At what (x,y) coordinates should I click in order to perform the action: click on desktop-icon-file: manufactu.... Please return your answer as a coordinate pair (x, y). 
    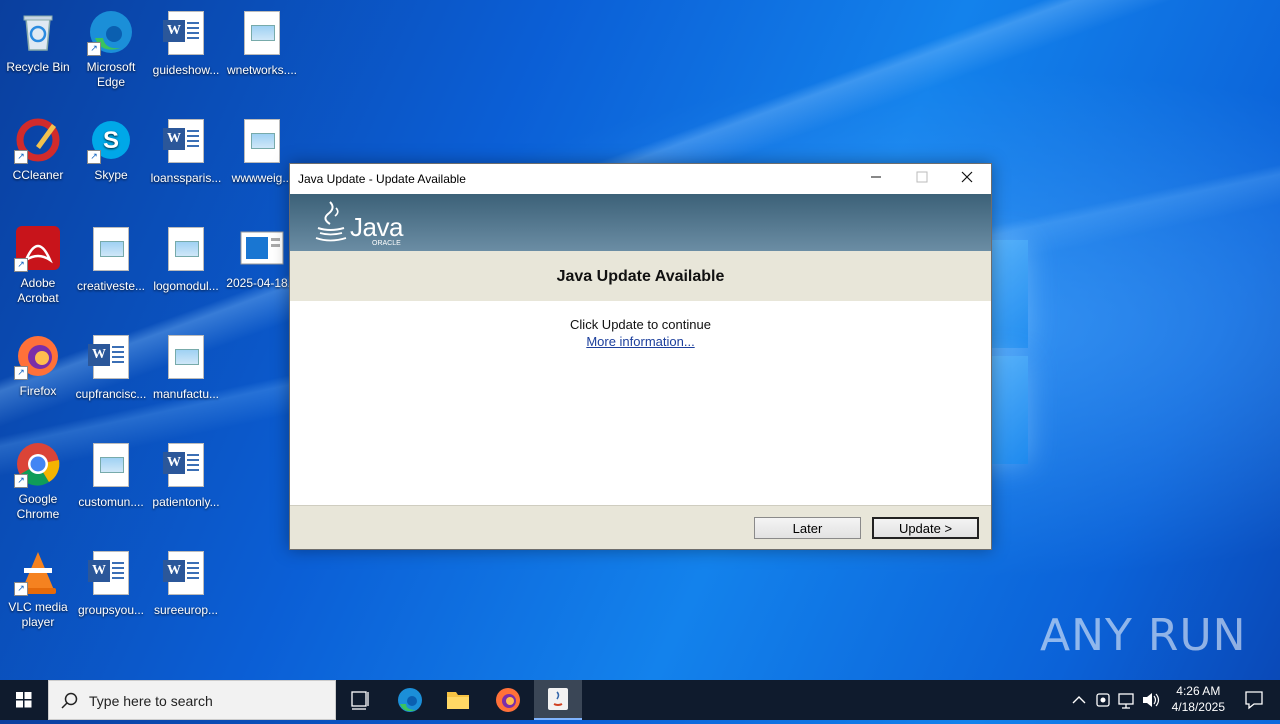
    Looking at the image, I should click on (186, 367).